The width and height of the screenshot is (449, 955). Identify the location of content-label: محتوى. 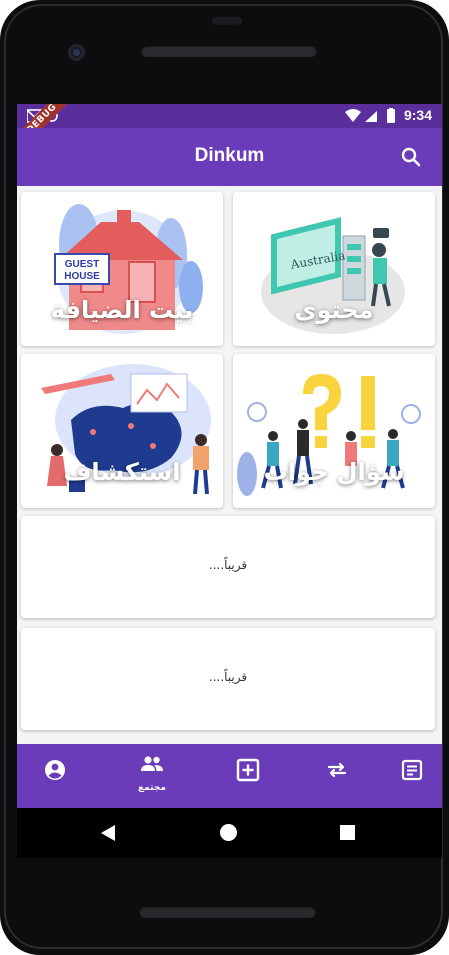
(334, 310).